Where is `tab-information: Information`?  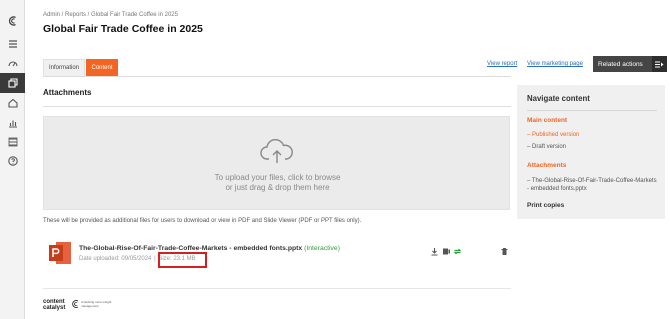
tab-information: Information is located at coordinates (64, 67).